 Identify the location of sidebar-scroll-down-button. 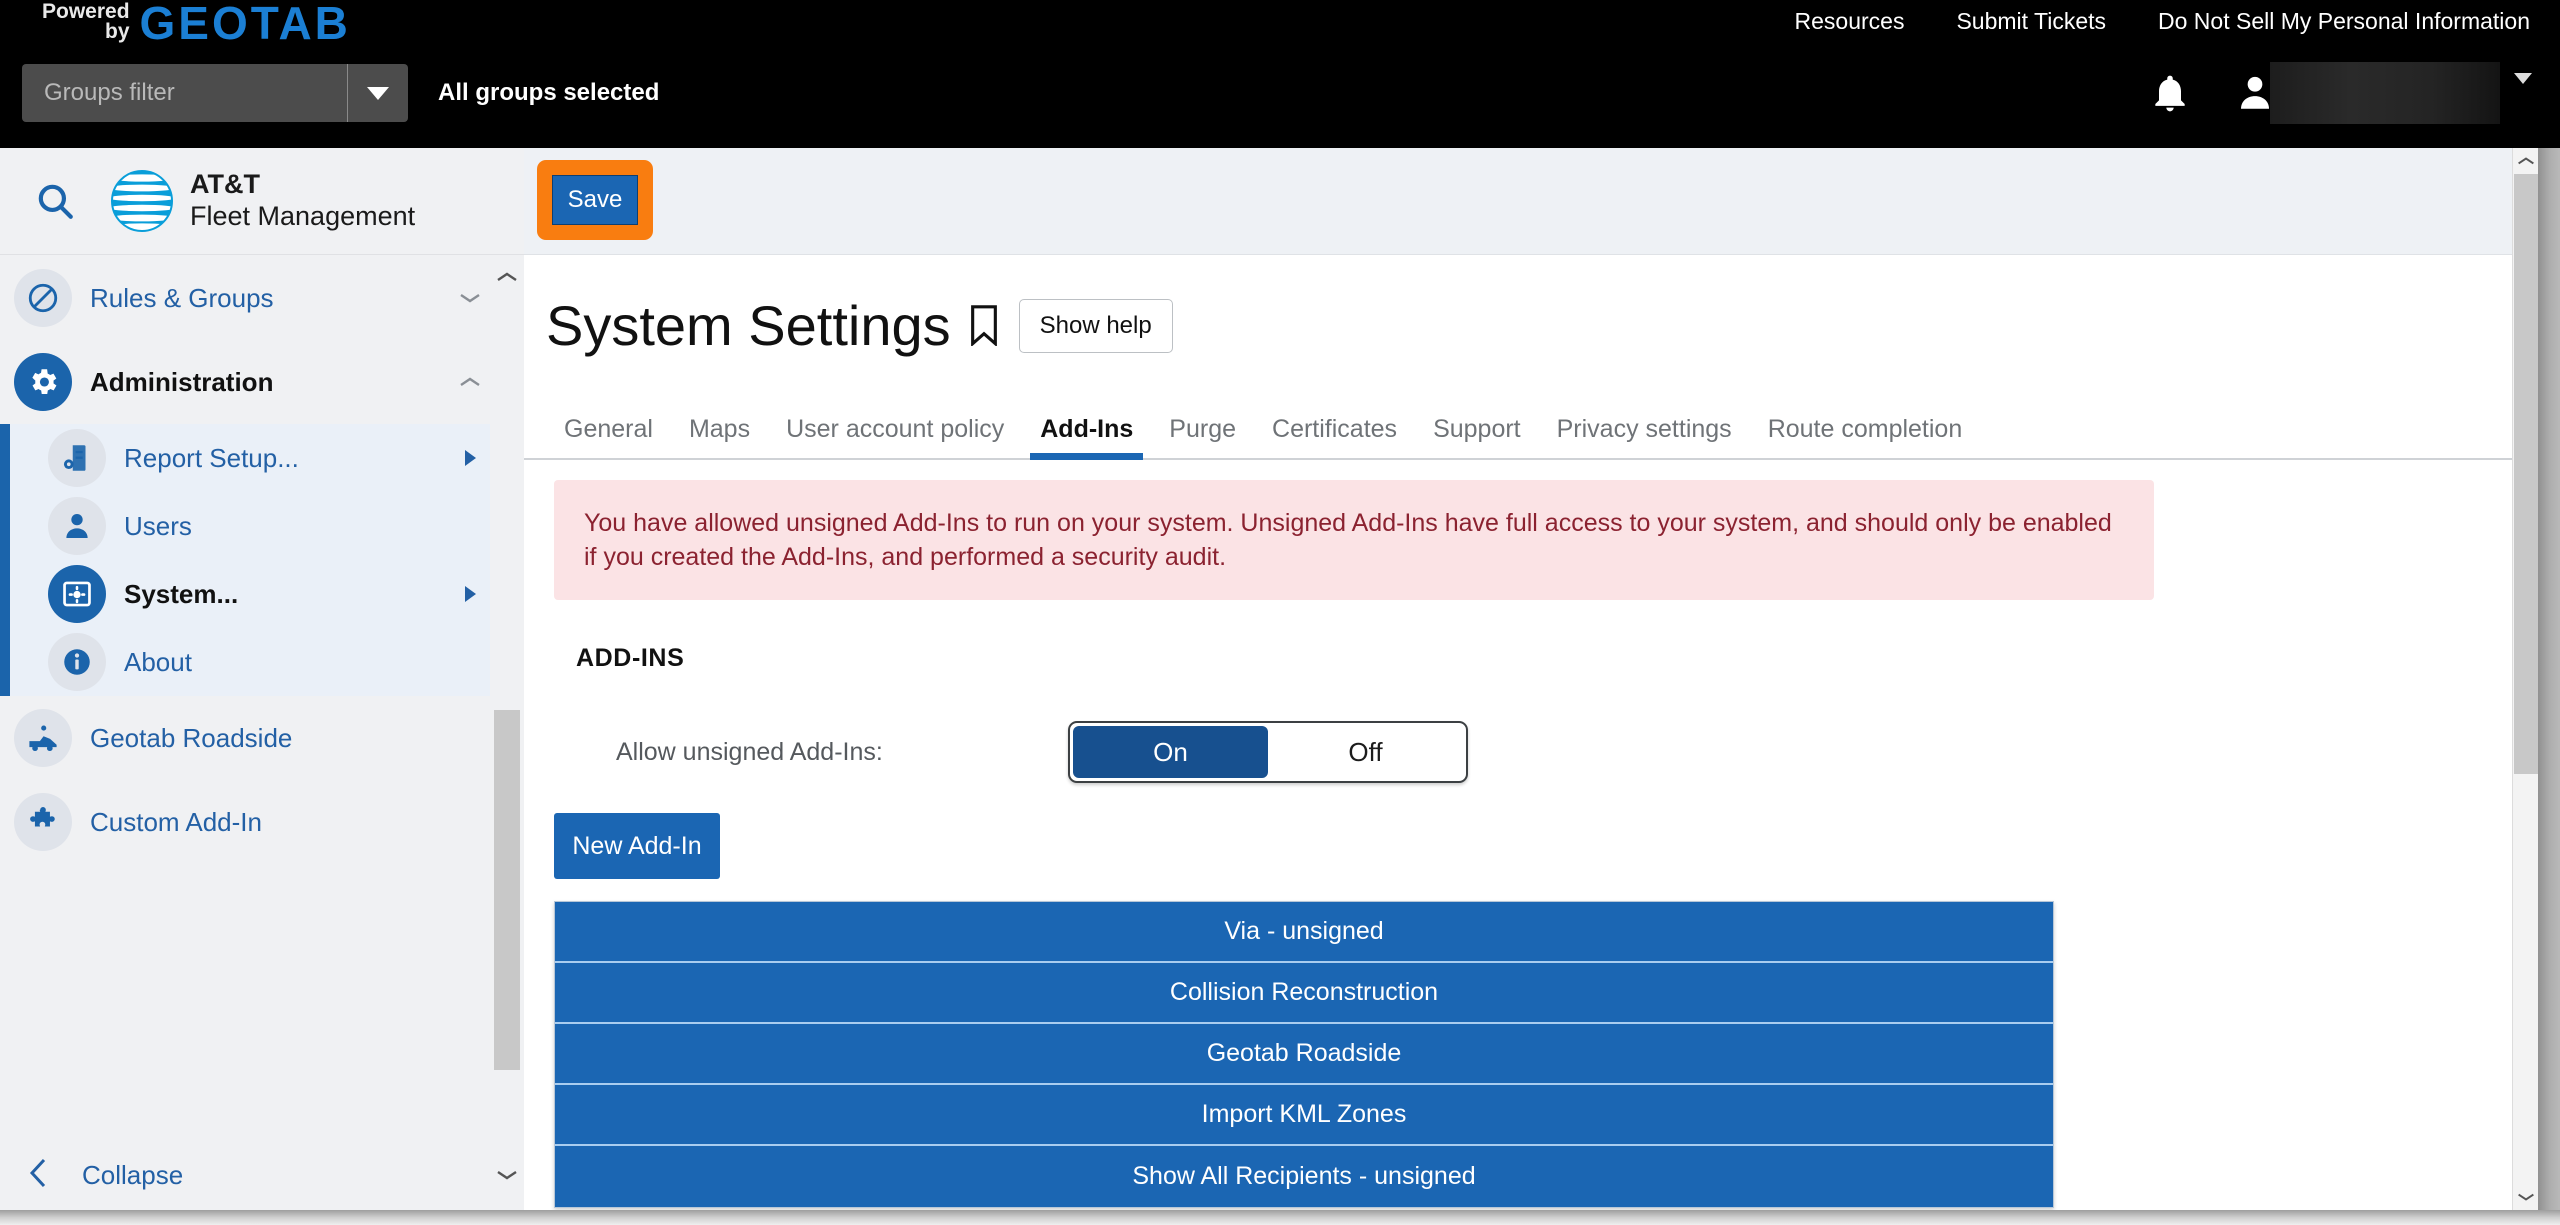
(507, 1175).